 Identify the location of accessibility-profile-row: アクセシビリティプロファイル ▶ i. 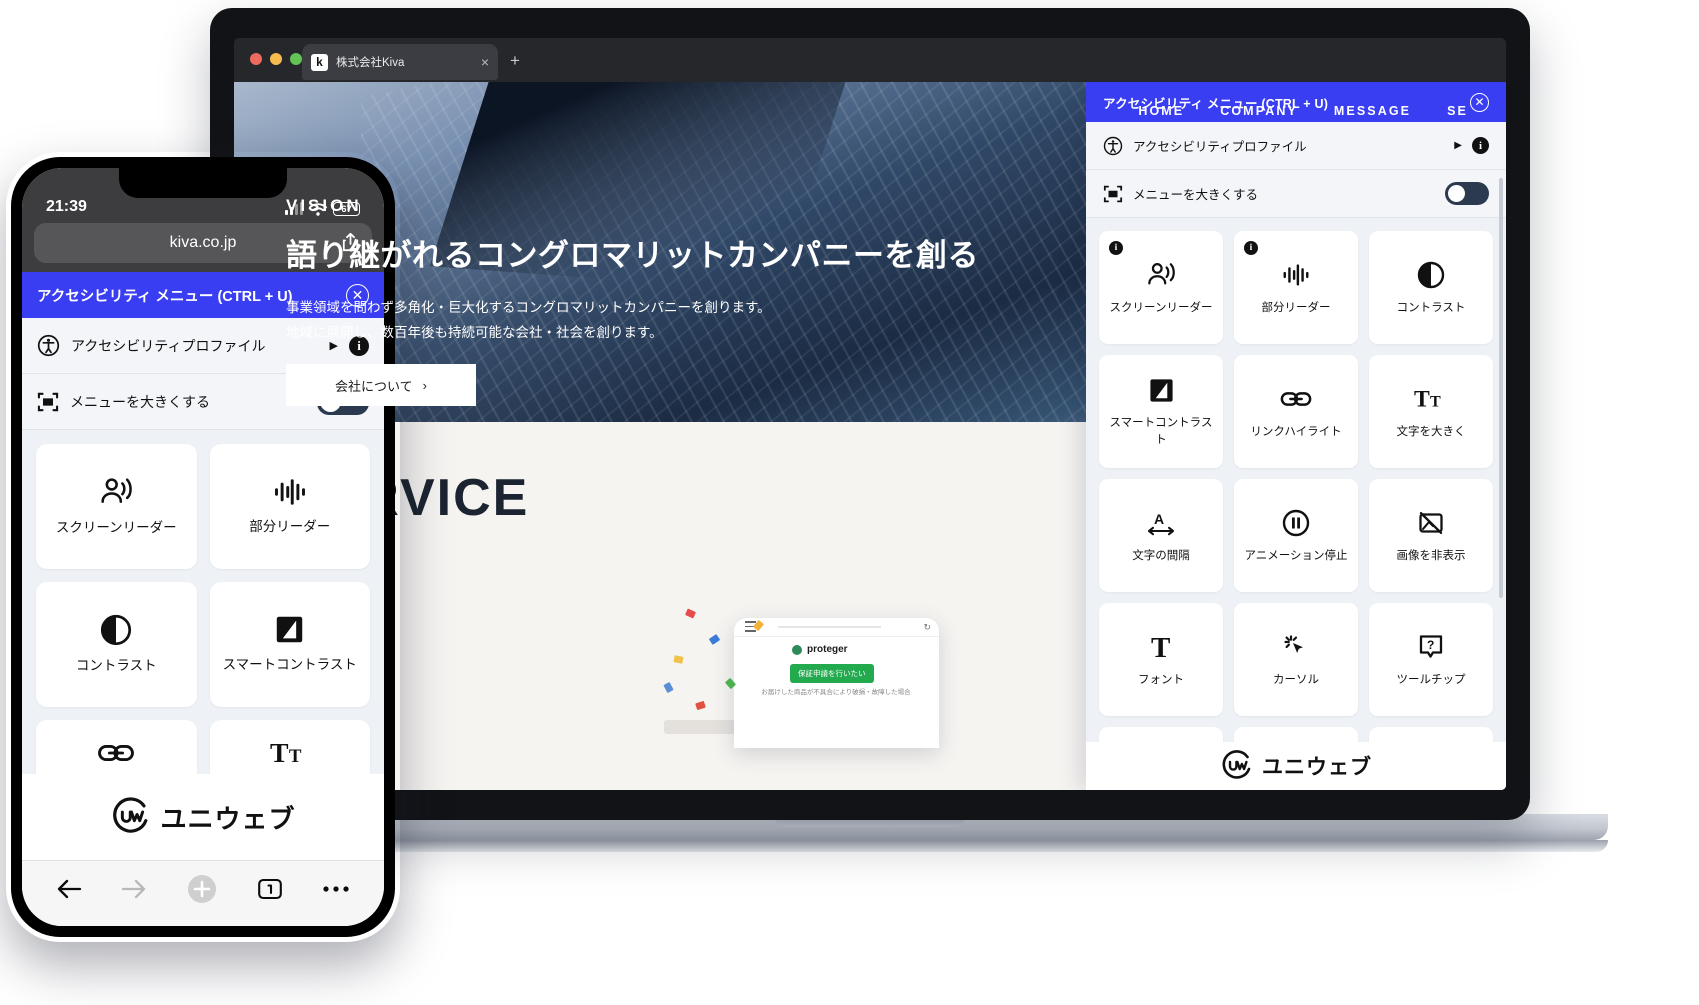
(1296, 146).